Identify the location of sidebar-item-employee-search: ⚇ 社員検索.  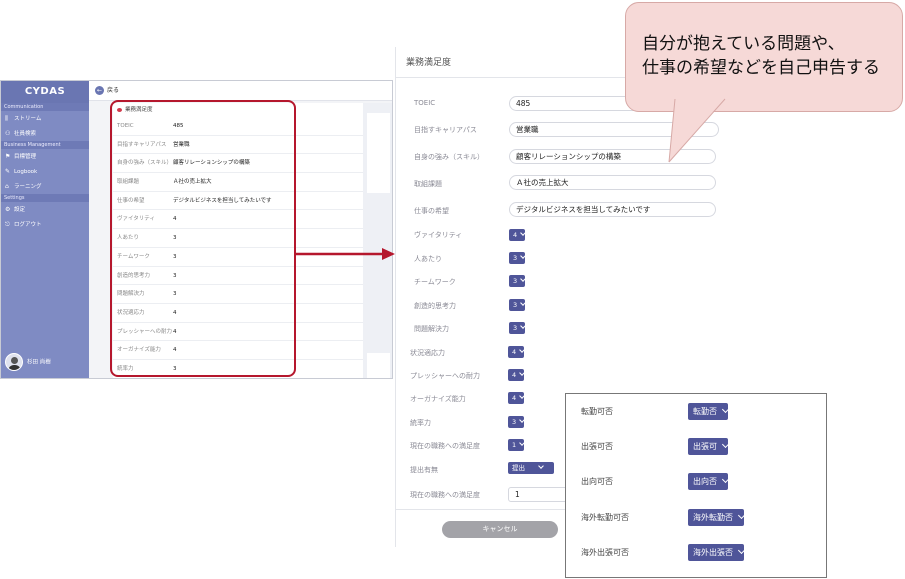
(45, 133).